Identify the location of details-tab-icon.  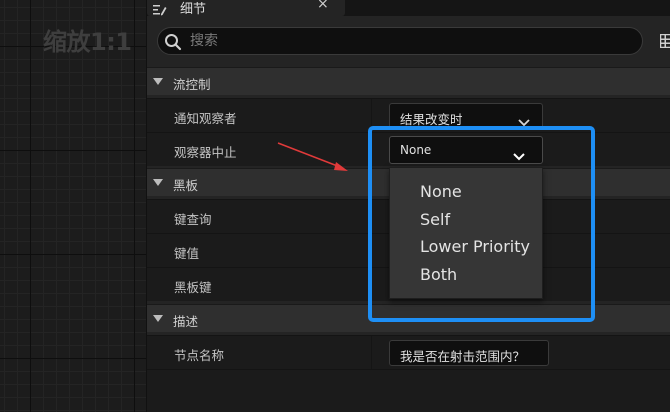
(160, 8).